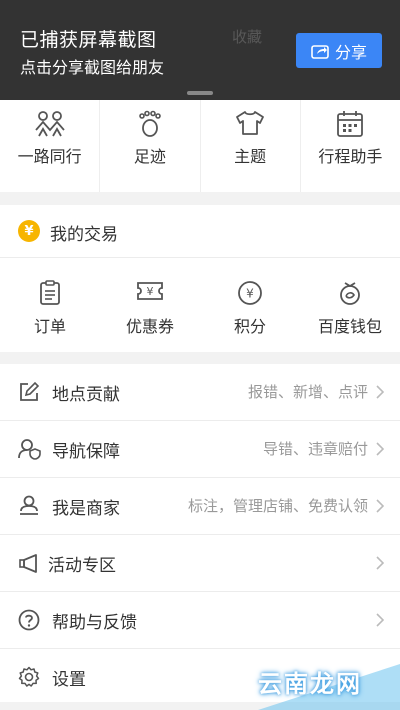 This screenshot has height=710, width=400. What do you see at coordinates (29, 505) in the screenshot?
I see `merchant-icon` at bounding box center [29, 505].